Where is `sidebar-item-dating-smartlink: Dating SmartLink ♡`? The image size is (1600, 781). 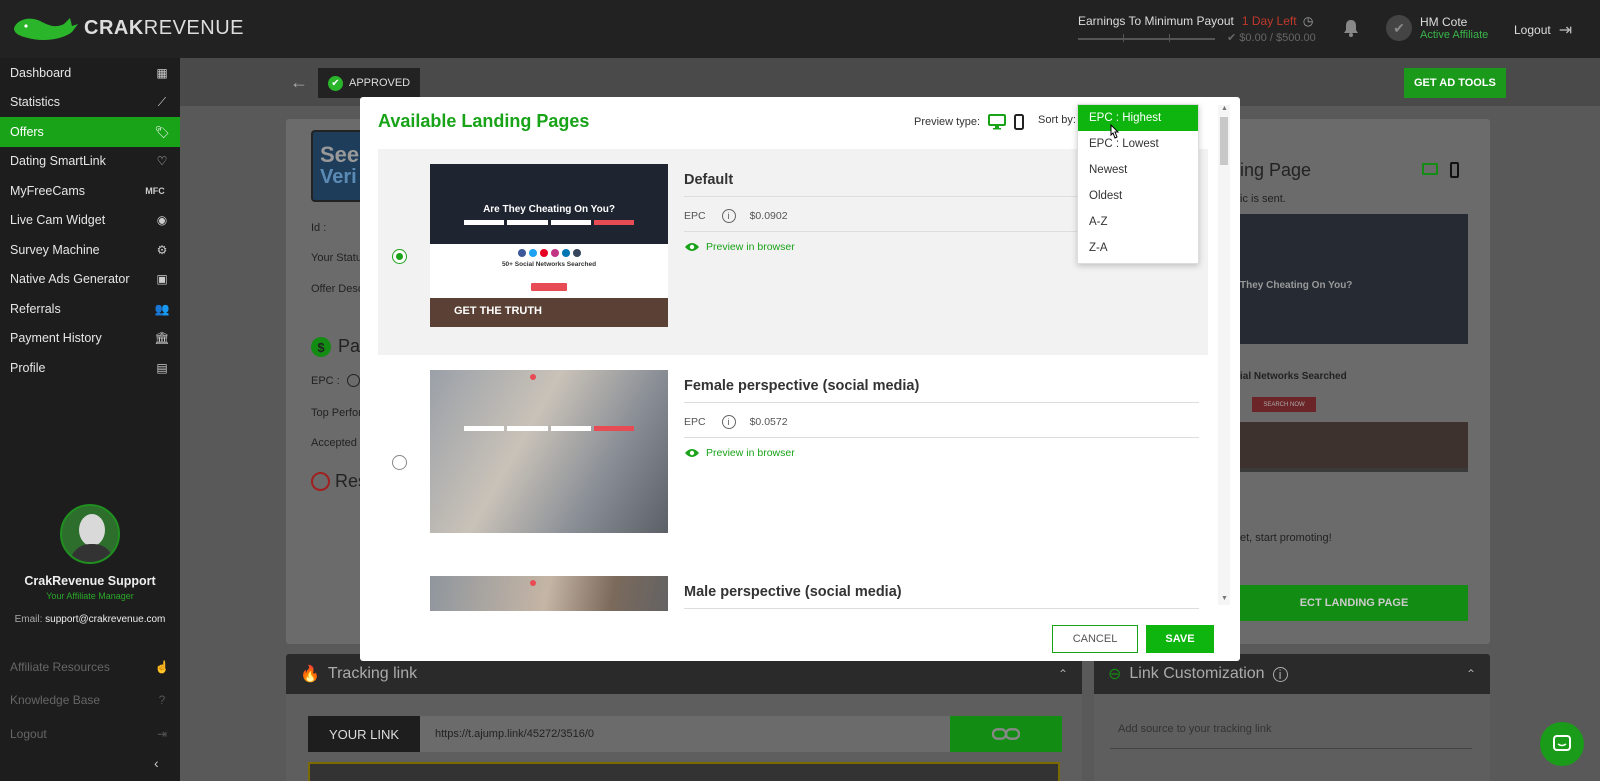
sidebar-item-dating-smartlink: Dating SmartLink ♡ is located at coordinates (90, 162).